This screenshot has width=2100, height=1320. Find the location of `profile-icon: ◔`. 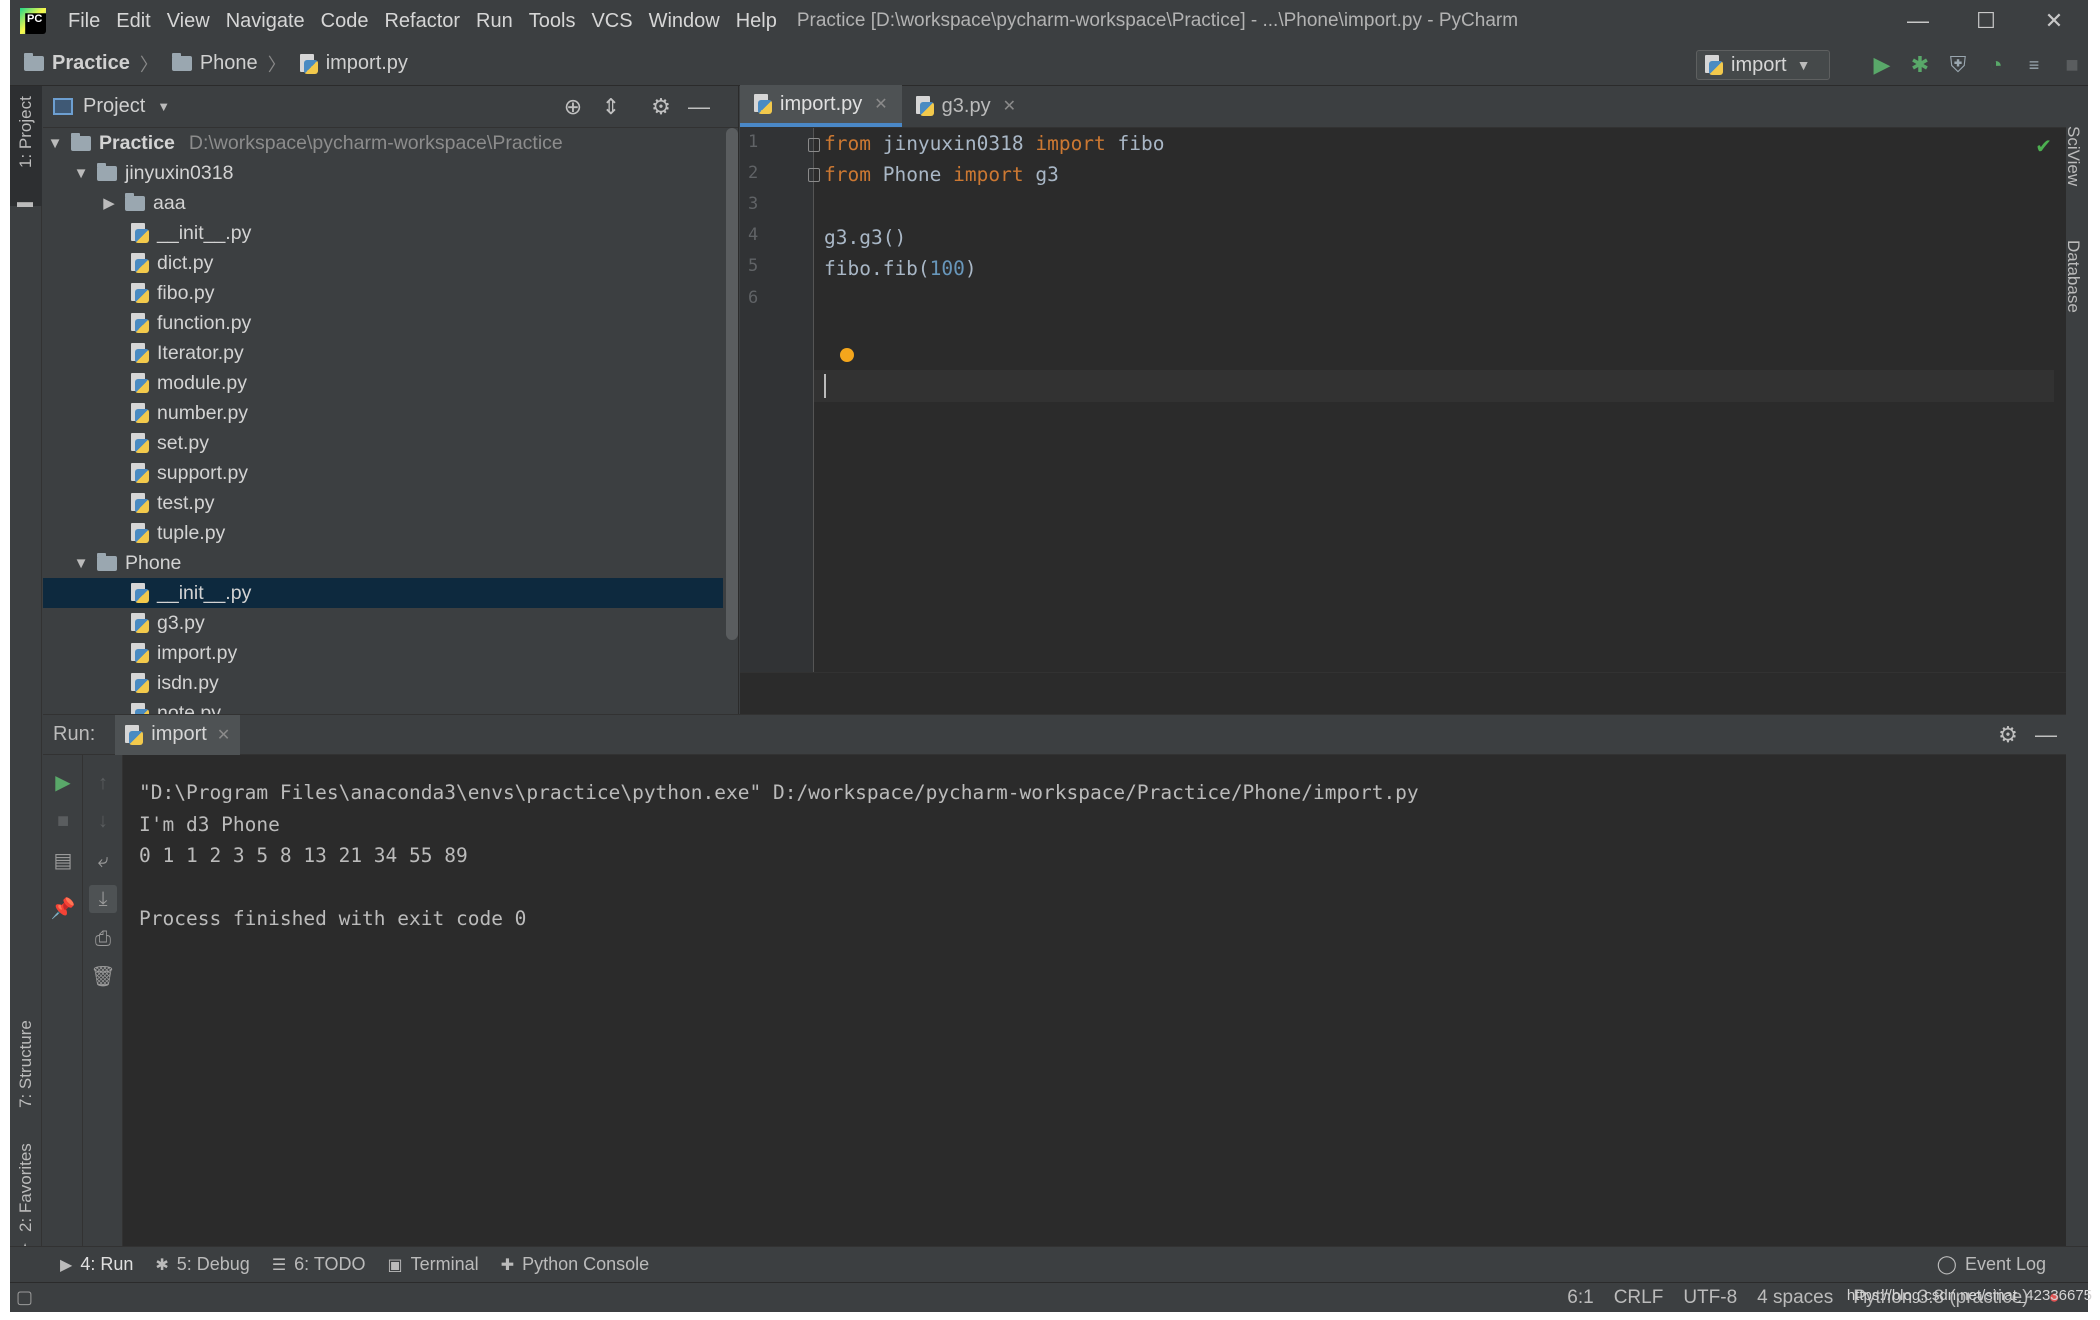

profile-icon: ◔ is located at coordinates (1996, 65).